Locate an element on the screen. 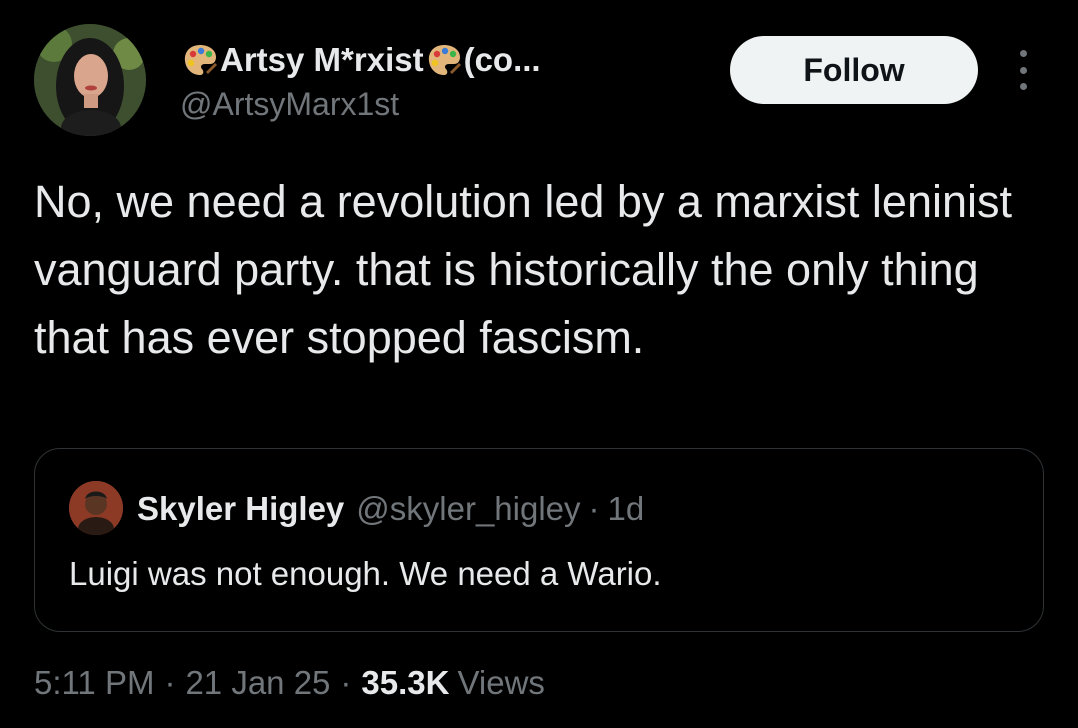 The image size is (1078, 728). quote-author-handle: @skyler_higley is located at coordinates (468, 508).